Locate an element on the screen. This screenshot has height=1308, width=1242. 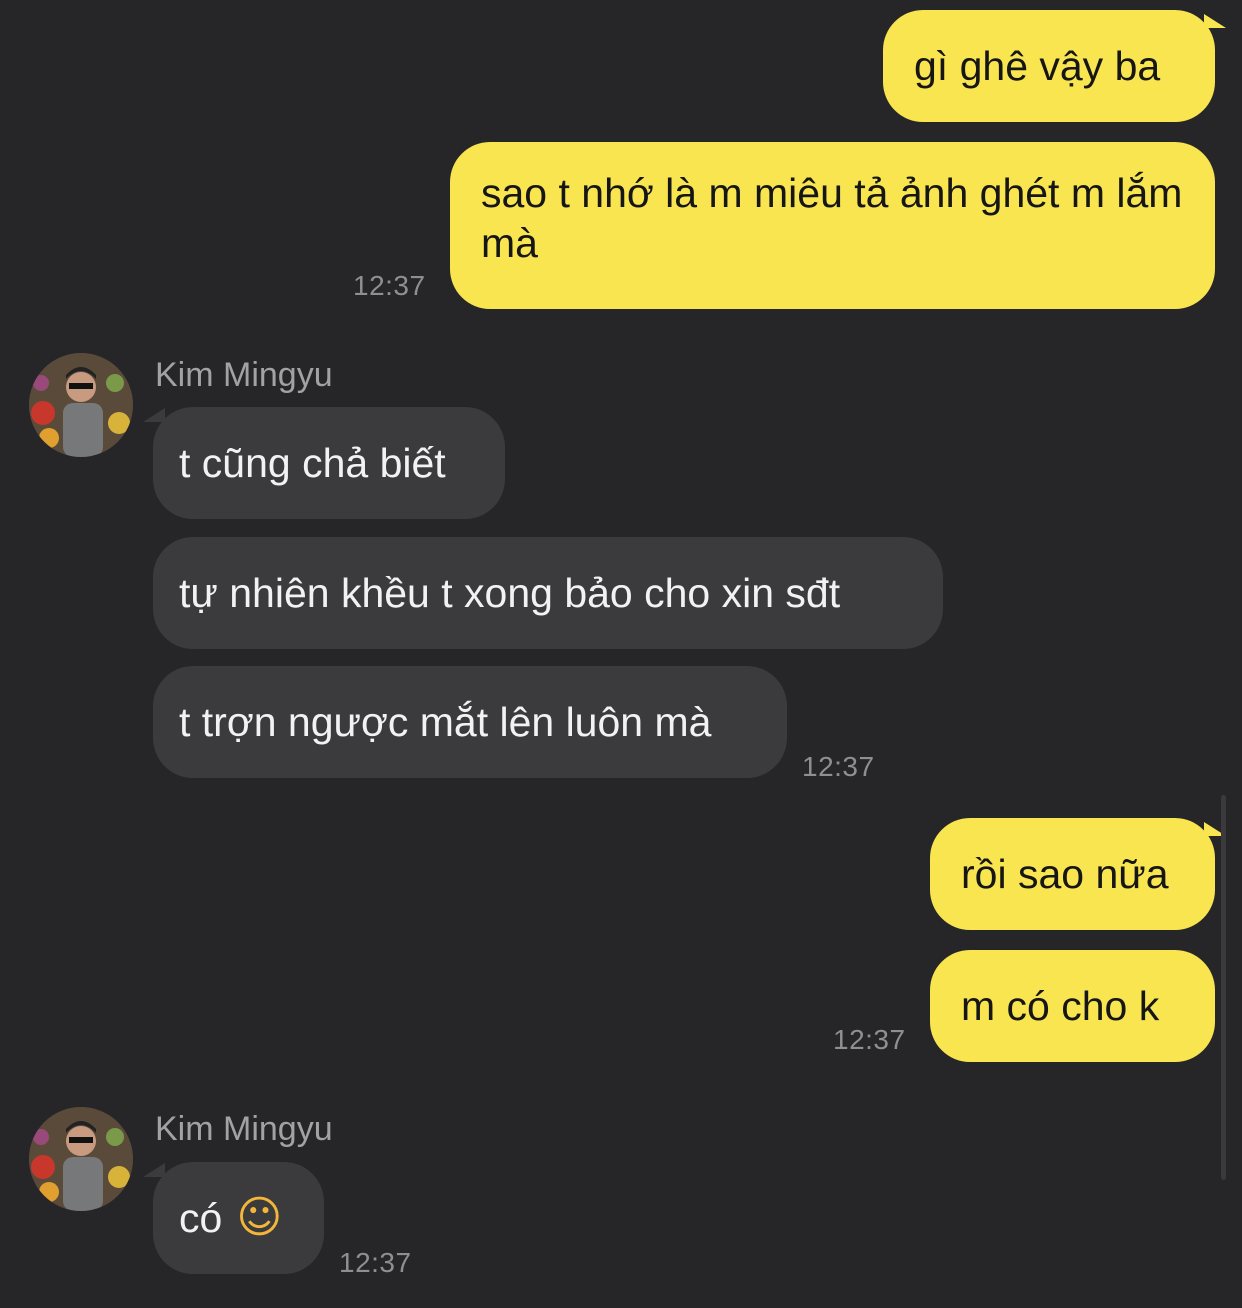
incoming-message-bubble: có ☺ is located at coordinates (238, 1218).